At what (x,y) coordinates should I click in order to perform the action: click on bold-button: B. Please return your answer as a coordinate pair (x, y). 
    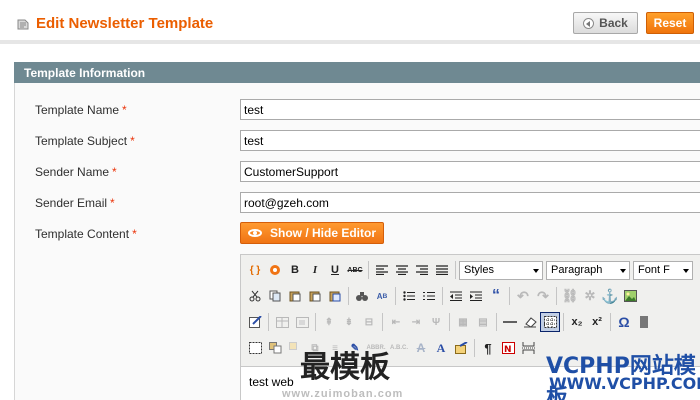
    Looking at the image, I should click on (295, 270).